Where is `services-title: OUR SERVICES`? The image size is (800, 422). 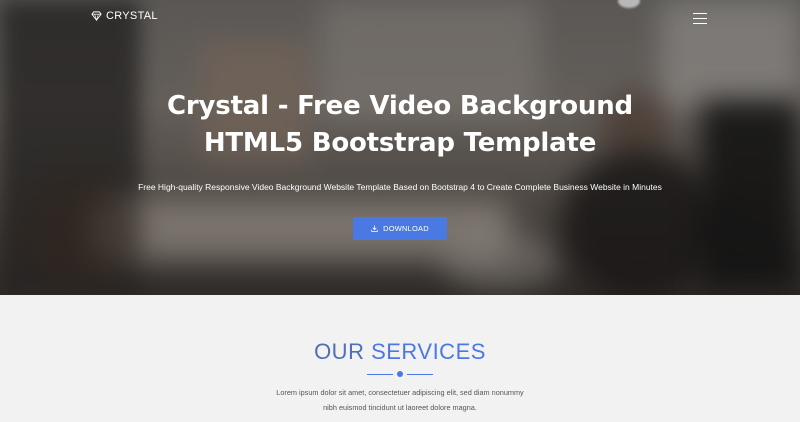 services-title: OUR SERVICES is located at coordinates (400, 352).